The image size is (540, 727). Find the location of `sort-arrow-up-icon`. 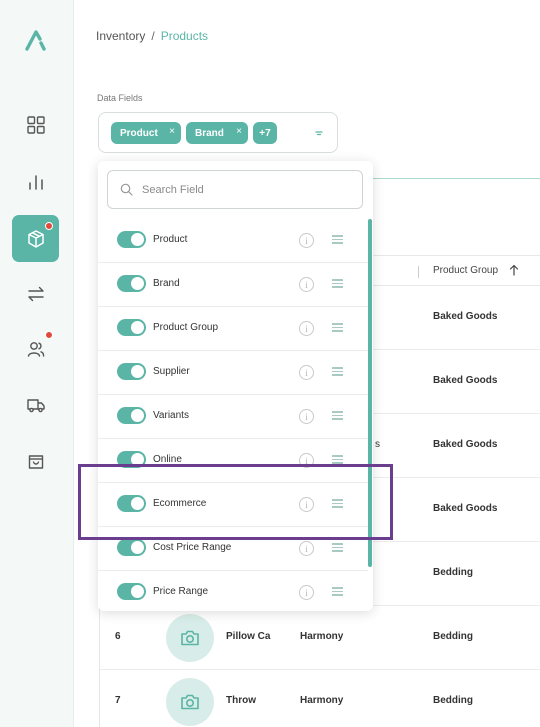

sort-arrow-up-icon is located at coordinates (514, 270).